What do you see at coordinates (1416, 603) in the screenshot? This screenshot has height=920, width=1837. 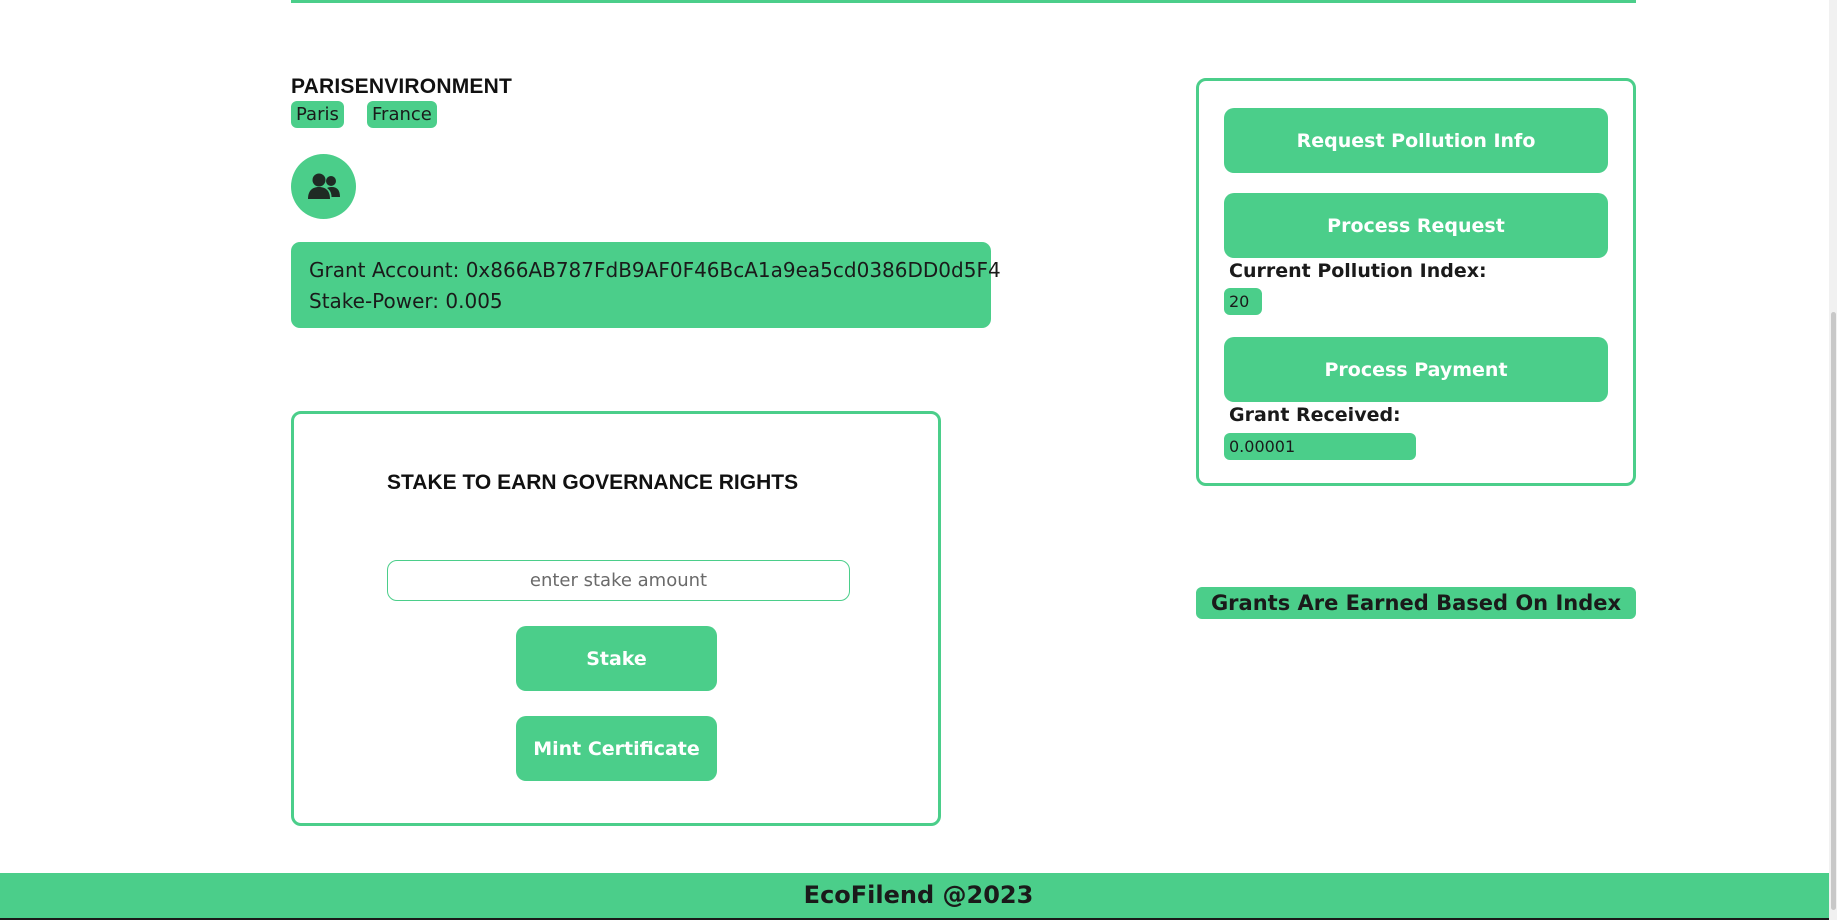 I see `grants-info-banner: Grants Are Earned Based On Index` at bounding box center [1416, 603].